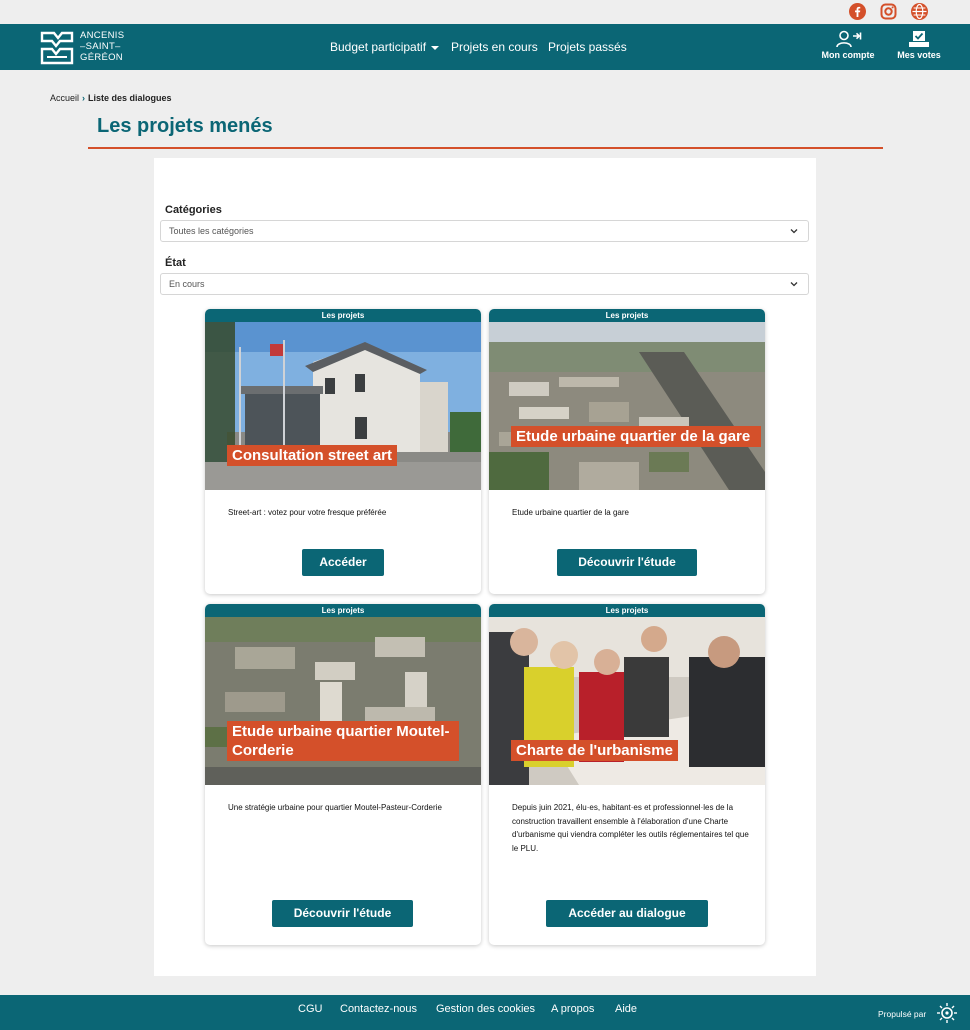  Describe the element at coordinates (484, 231) in the screenshot. I see `categories-select: Toutes les catégories` at that location.